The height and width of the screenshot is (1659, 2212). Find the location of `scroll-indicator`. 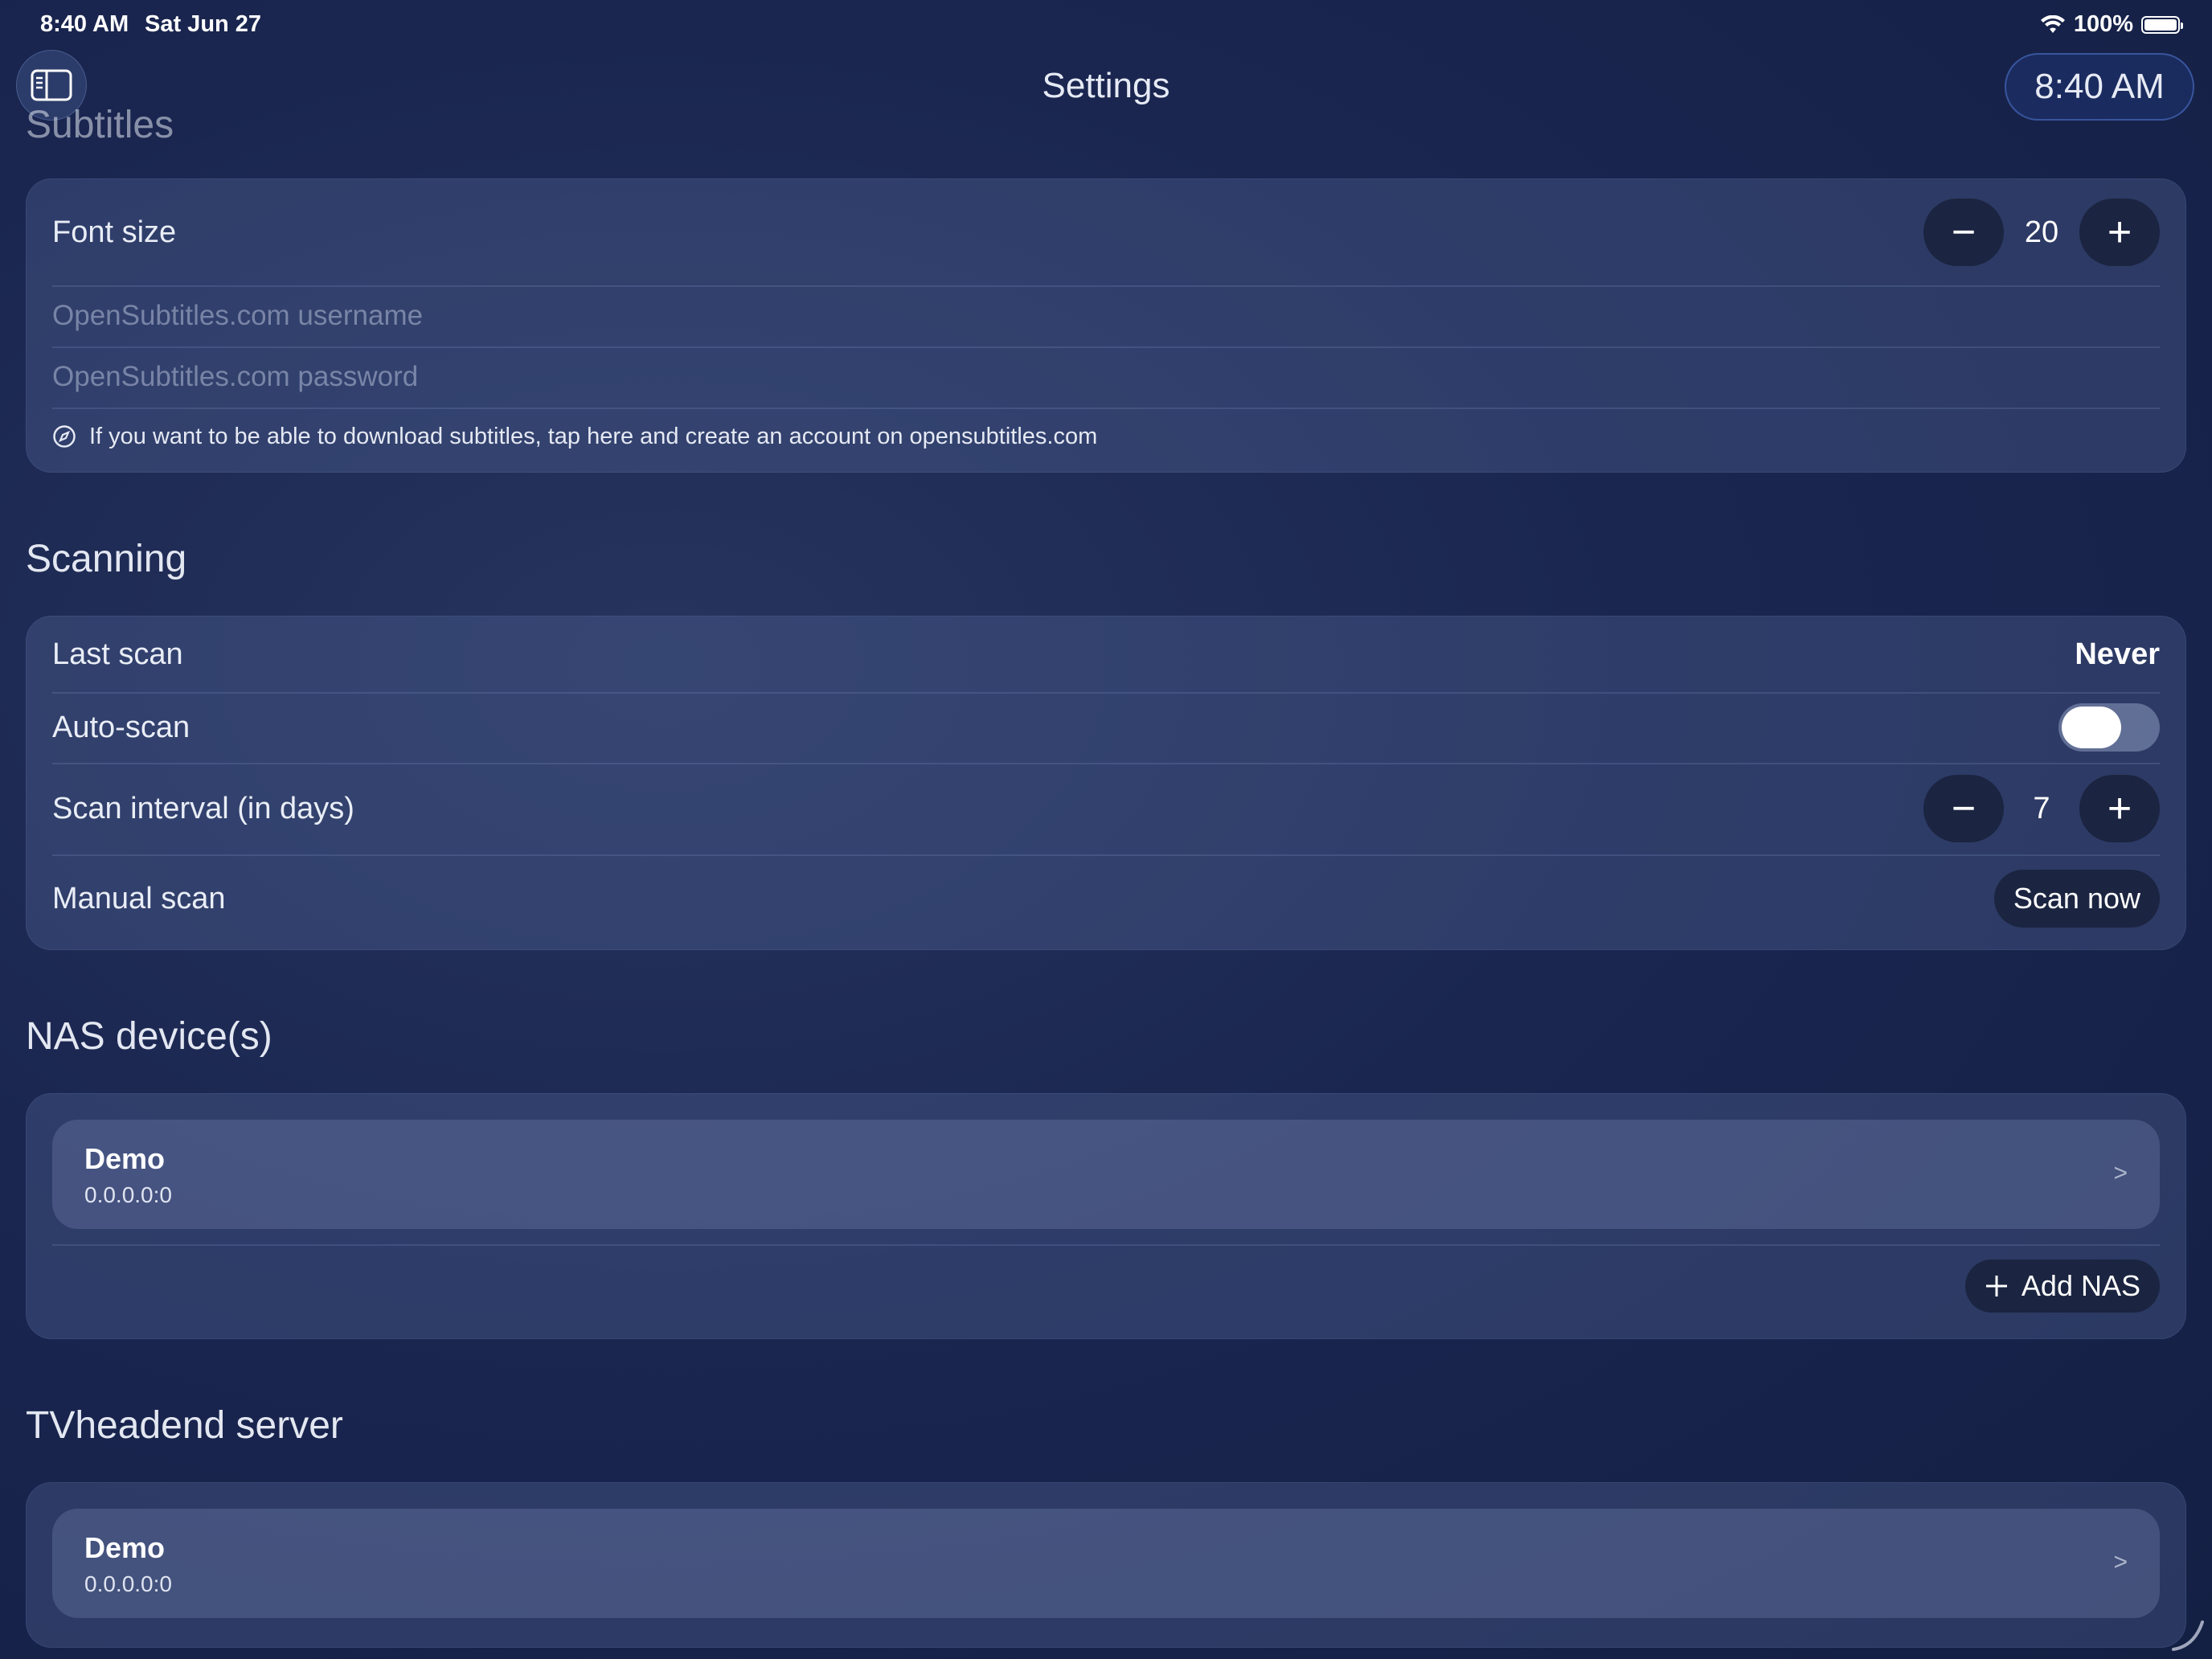

scroll-indicator is located at coordinates (2188, 1635).